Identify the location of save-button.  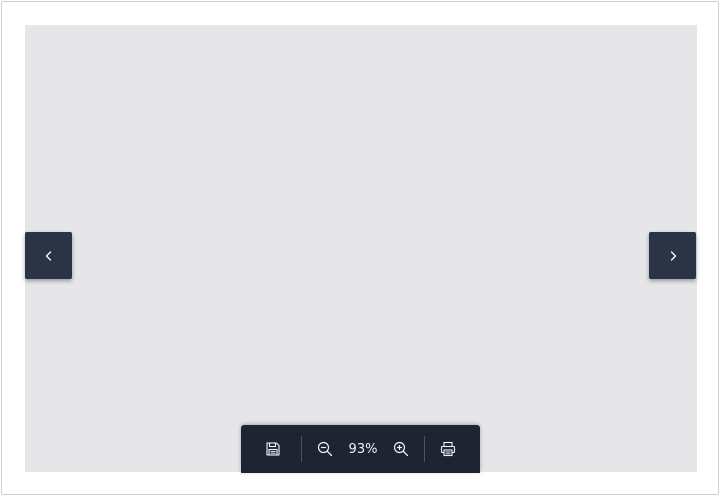
(272, 449).